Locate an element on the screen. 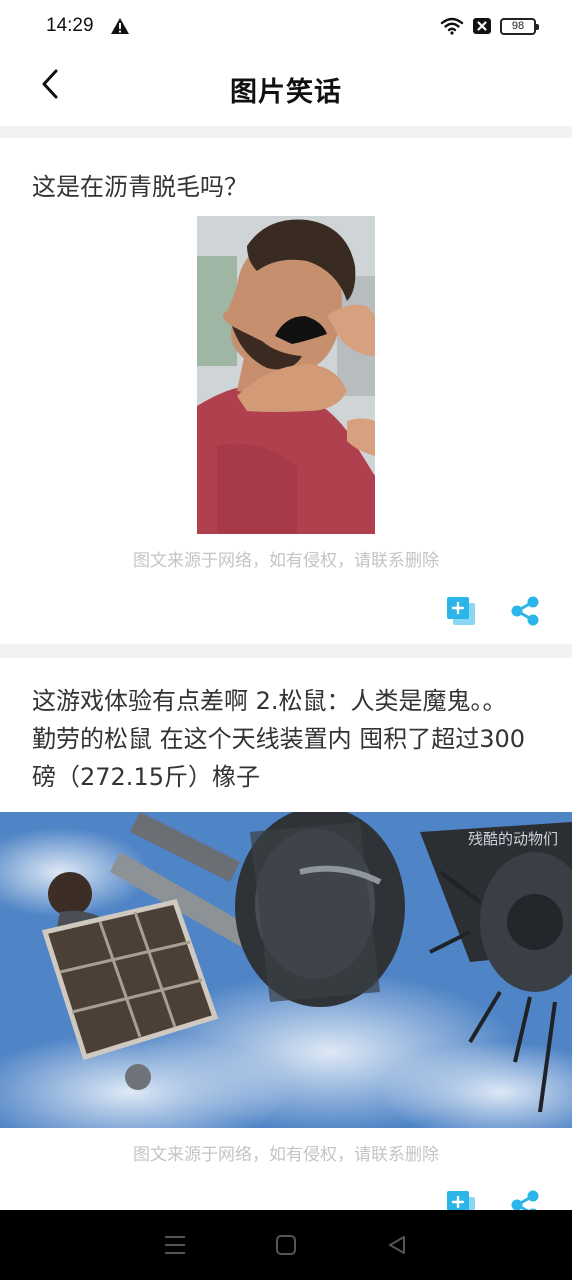 Image resolution: width=572 pixels, height=1280 pixels. back-triangle-icon is located at coordinates (396, 1245).